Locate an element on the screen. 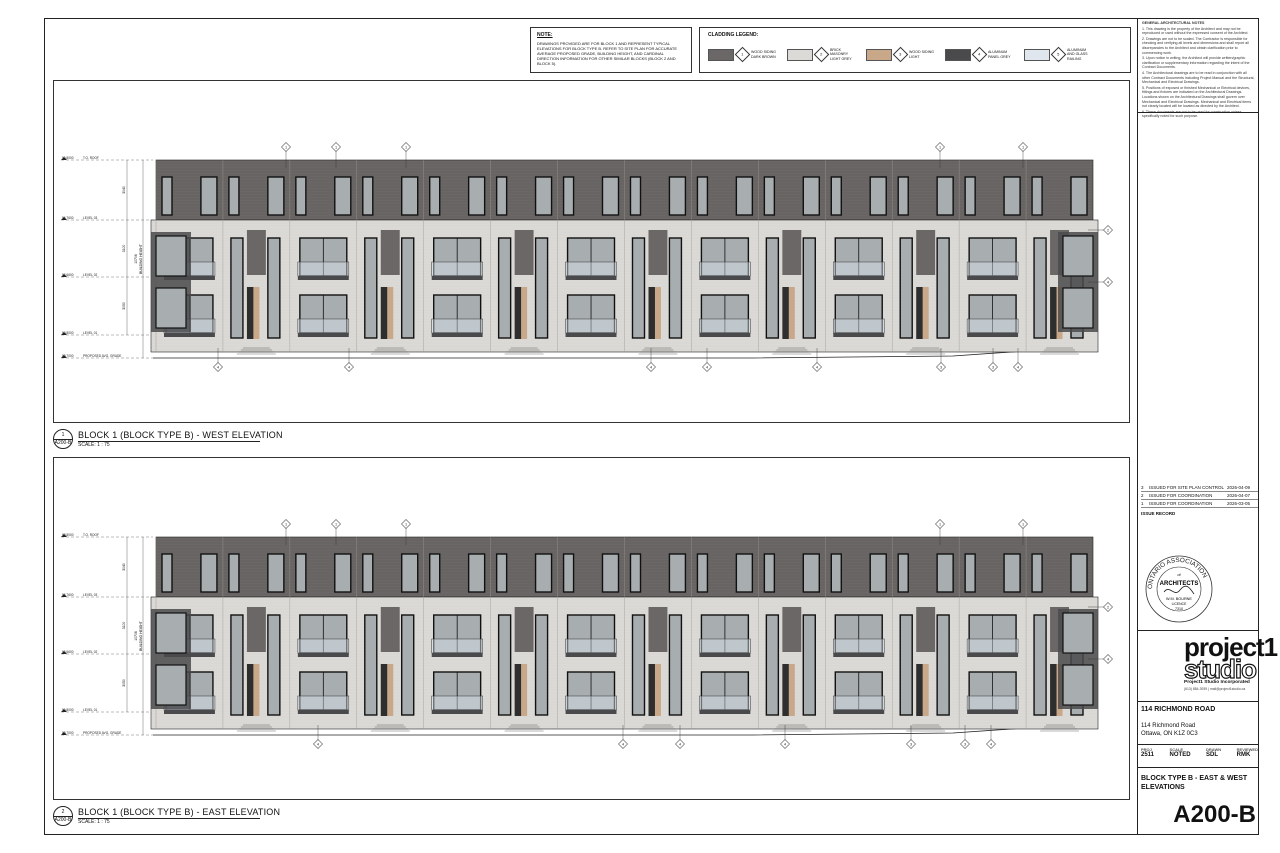 This screenshot has width=1280, height=853. drawing-number: 1 is located at coordinates (63, 434).